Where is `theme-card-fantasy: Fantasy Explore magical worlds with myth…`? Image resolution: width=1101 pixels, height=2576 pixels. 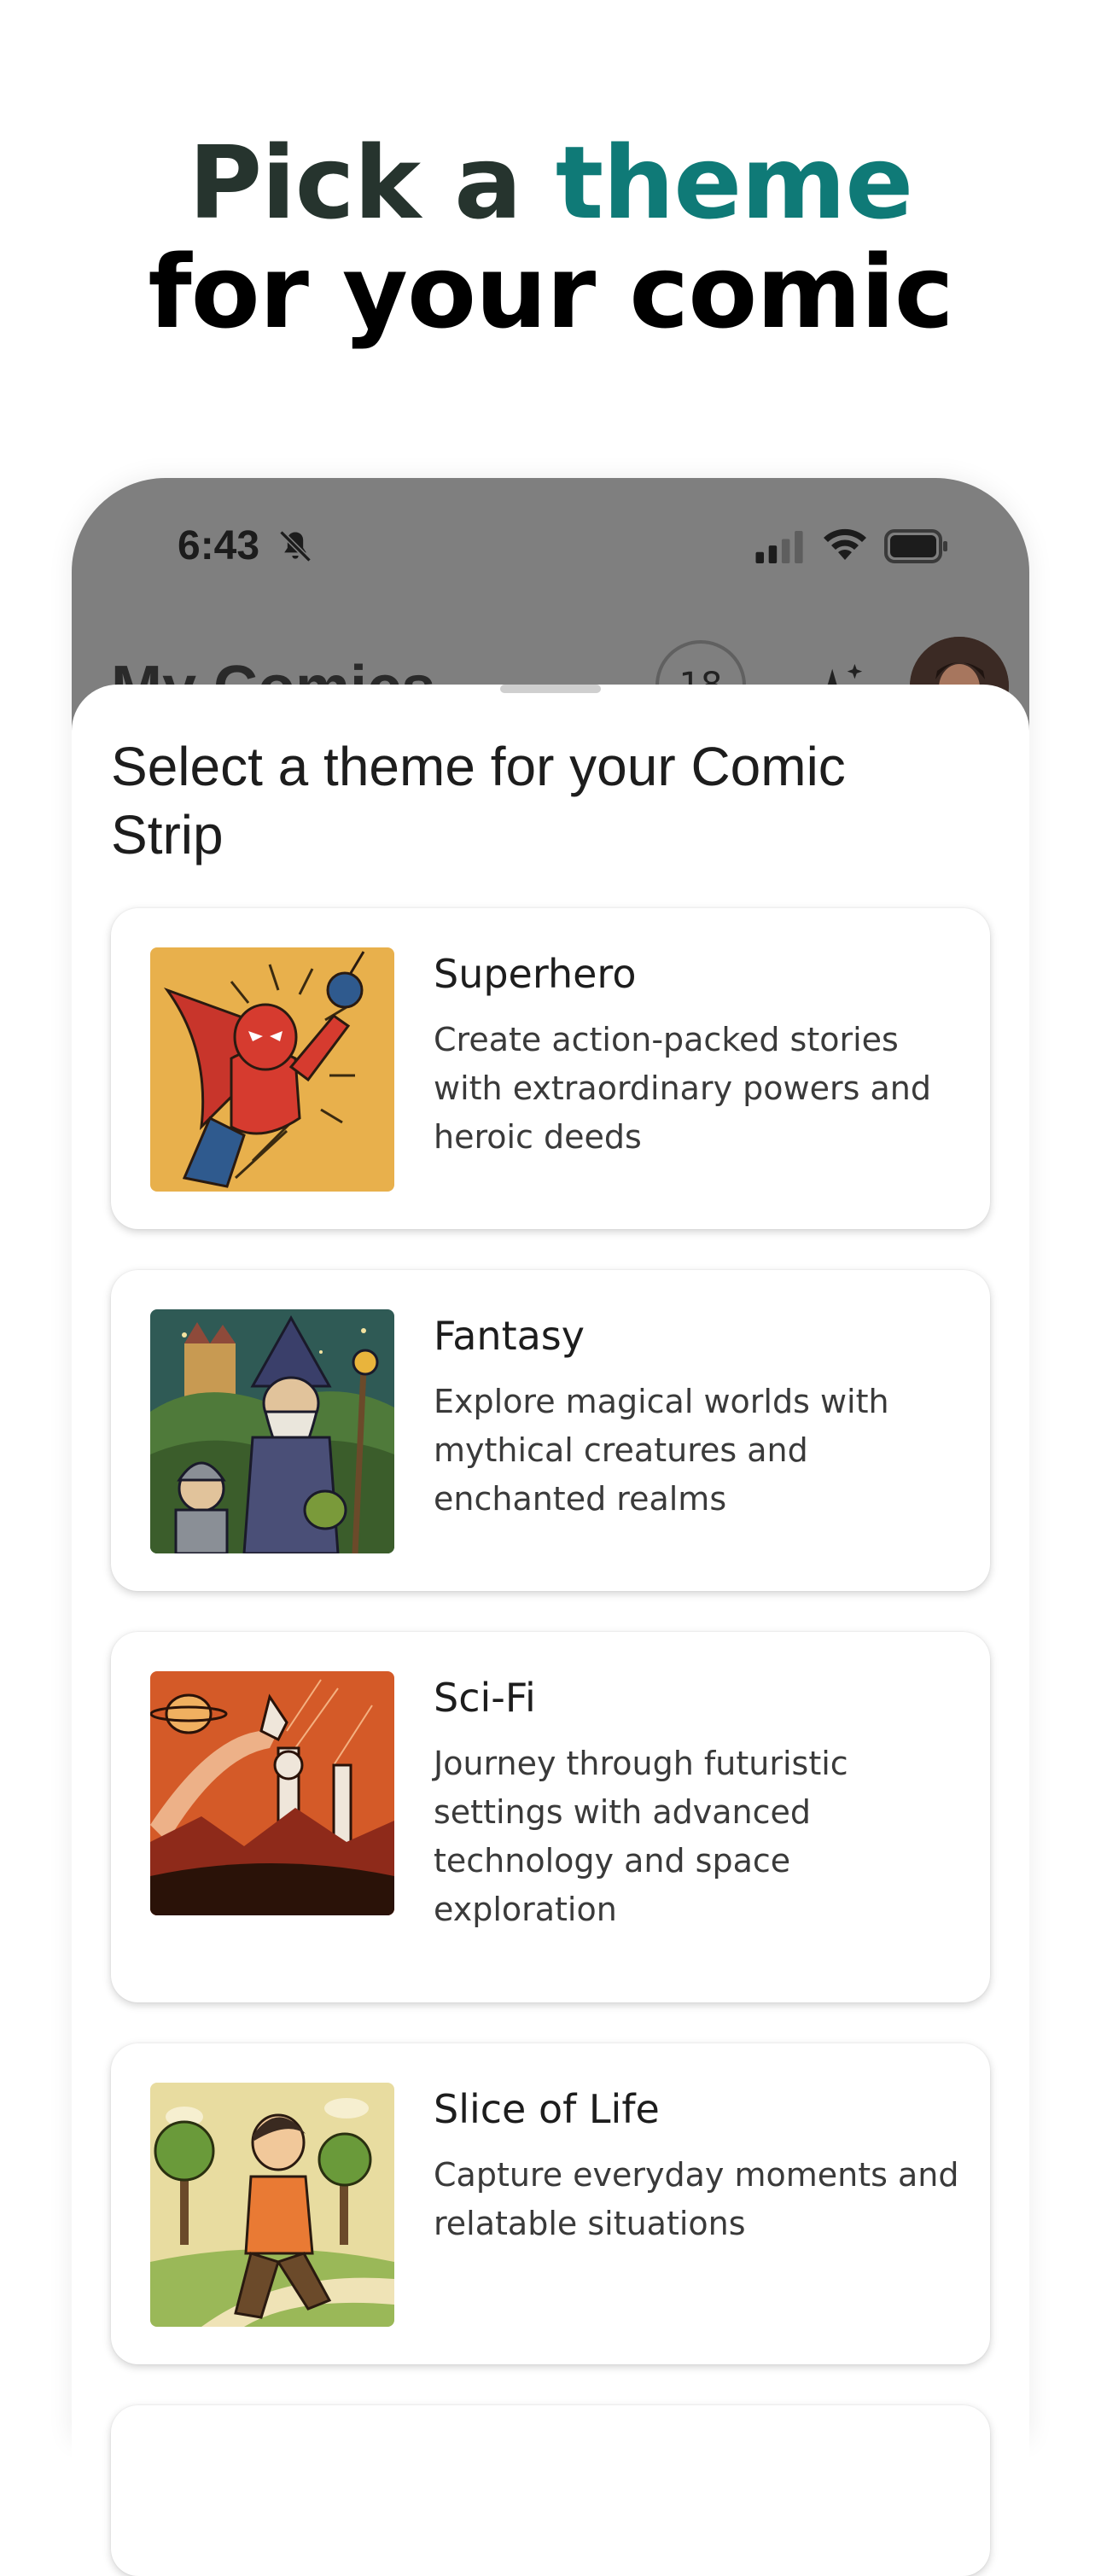
theme-card-fantasy: Fantasy Explore magical worlds with myth… is located at coordinates (550, 1430).